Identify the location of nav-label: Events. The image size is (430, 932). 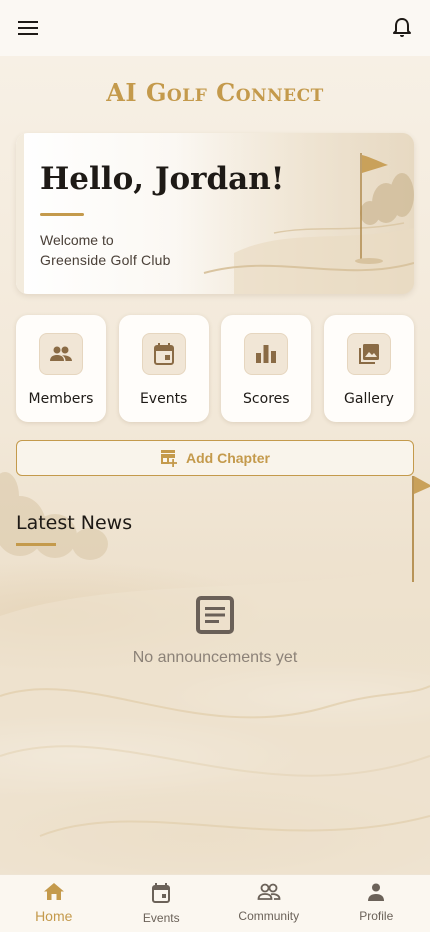
(161, 918).